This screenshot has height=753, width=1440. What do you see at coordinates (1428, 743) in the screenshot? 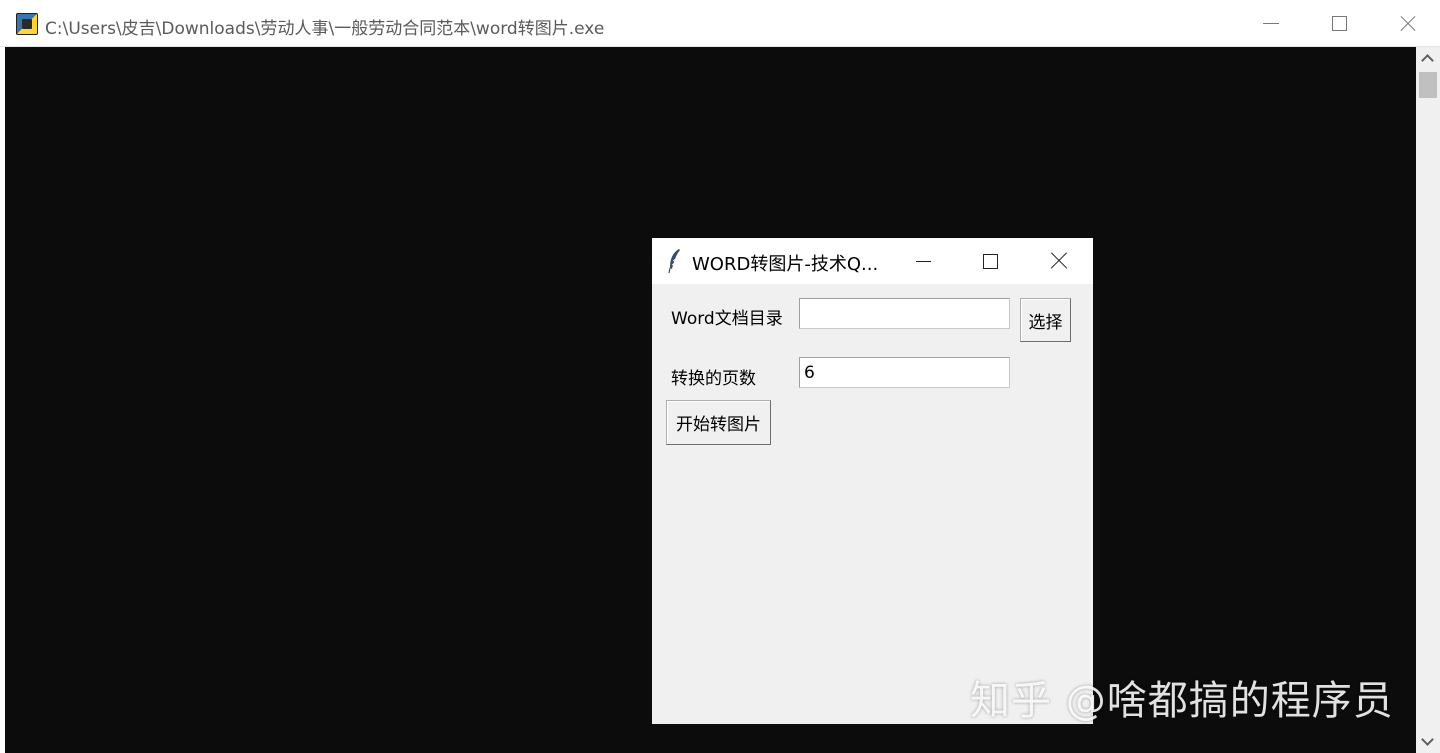
I see `scroll-down-arrow-icon` at bounding box center [1428, 743].